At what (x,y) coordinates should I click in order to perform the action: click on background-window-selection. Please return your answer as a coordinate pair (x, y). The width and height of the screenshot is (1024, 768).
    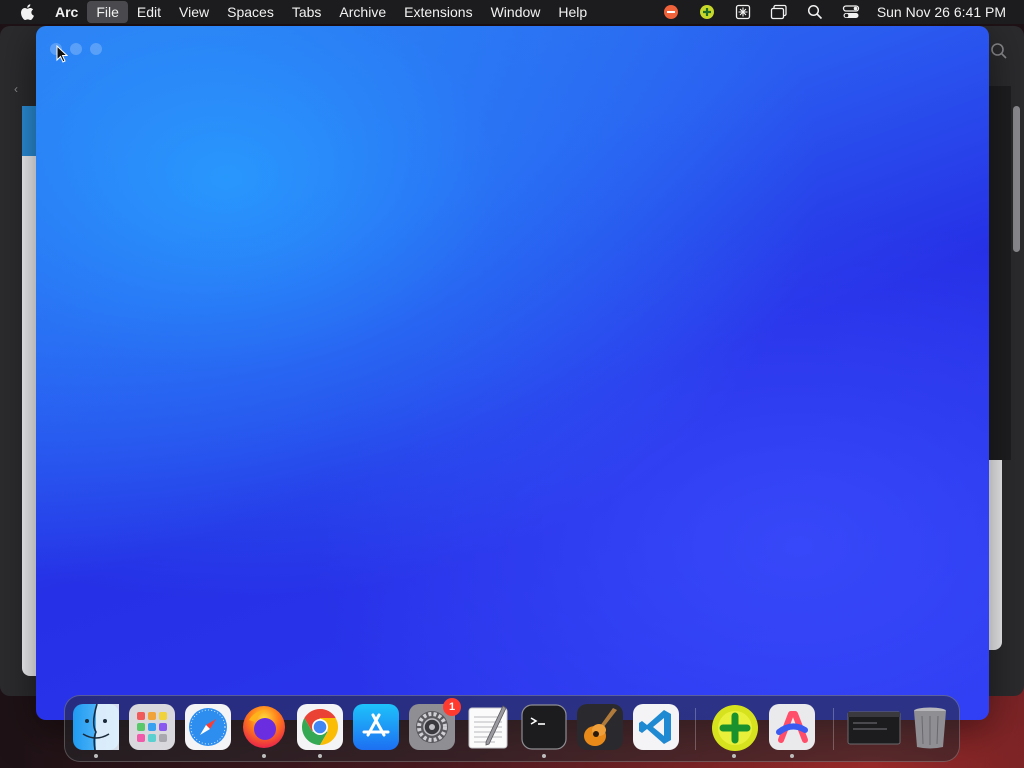
    Looking at the image, I should click on (29, 131).